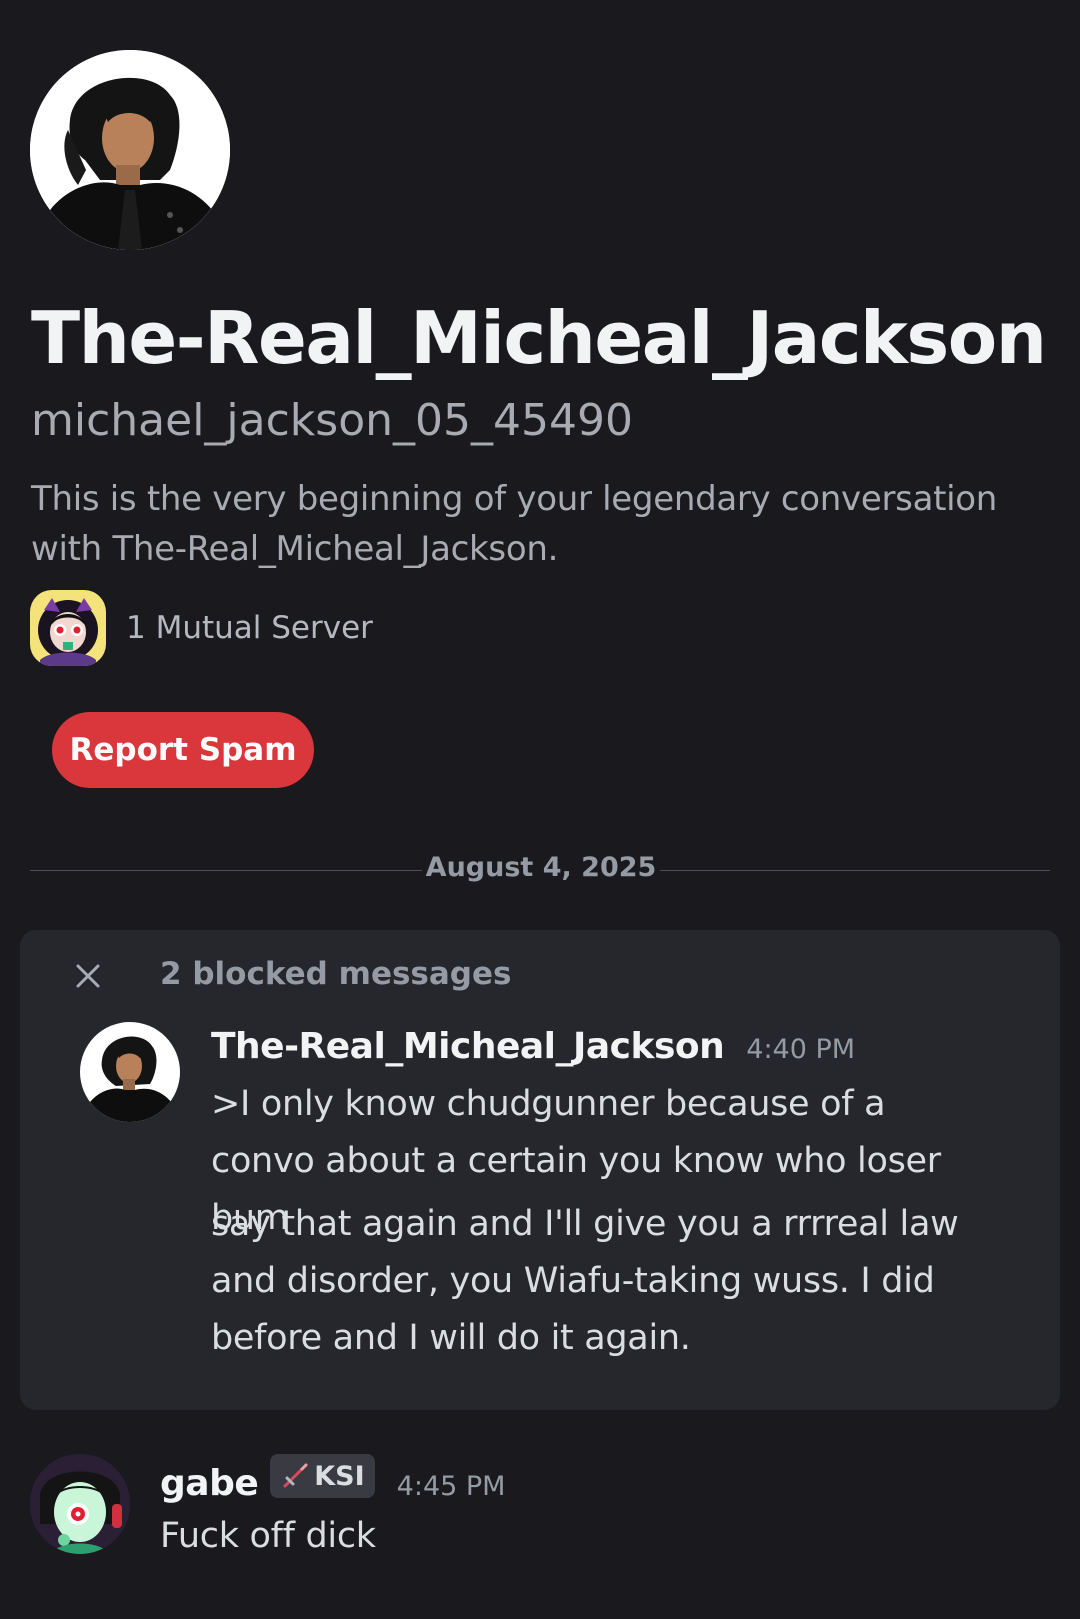 This screenshot has height=1619, width=1080. I want to click on date-divider-label: August 4, 2025, so click(541, 867).